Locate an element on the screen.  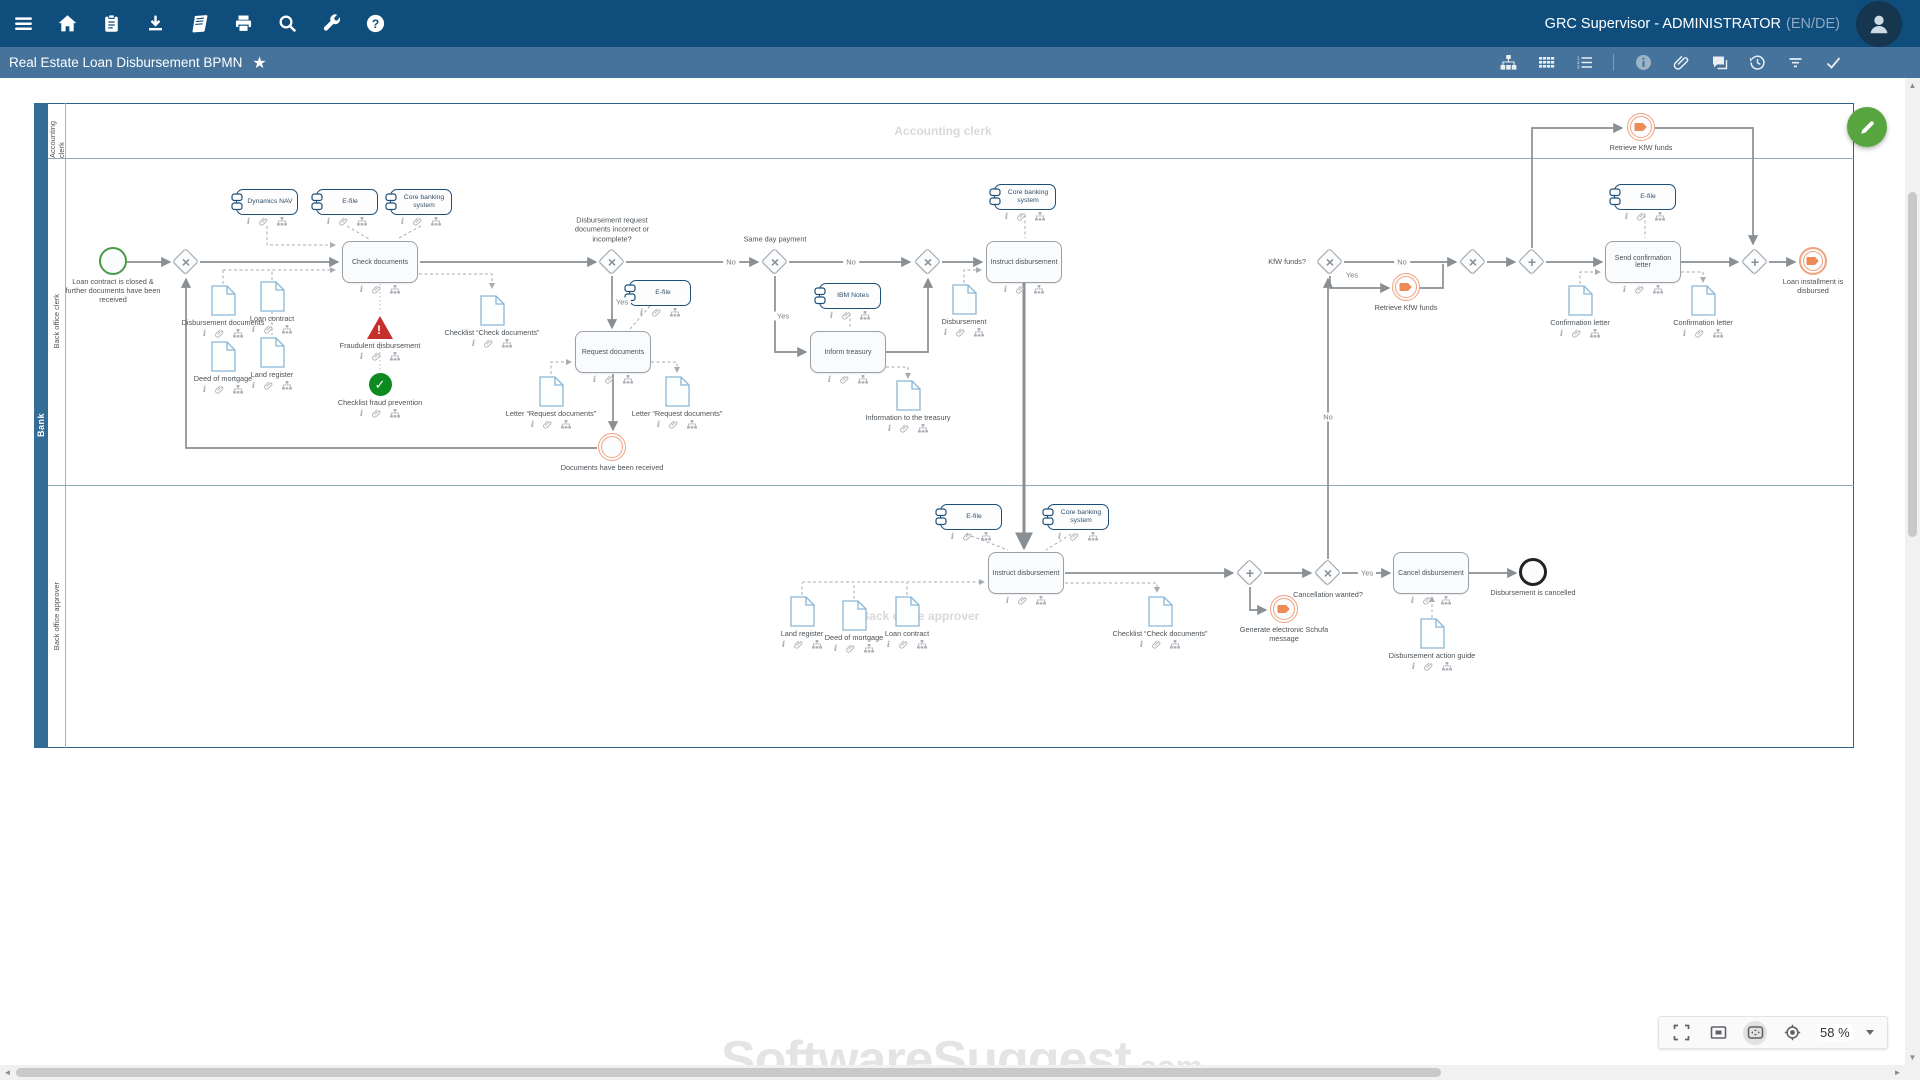
bpmn-event: Disbursement is cancelled is located at coordinates (1533, 577).